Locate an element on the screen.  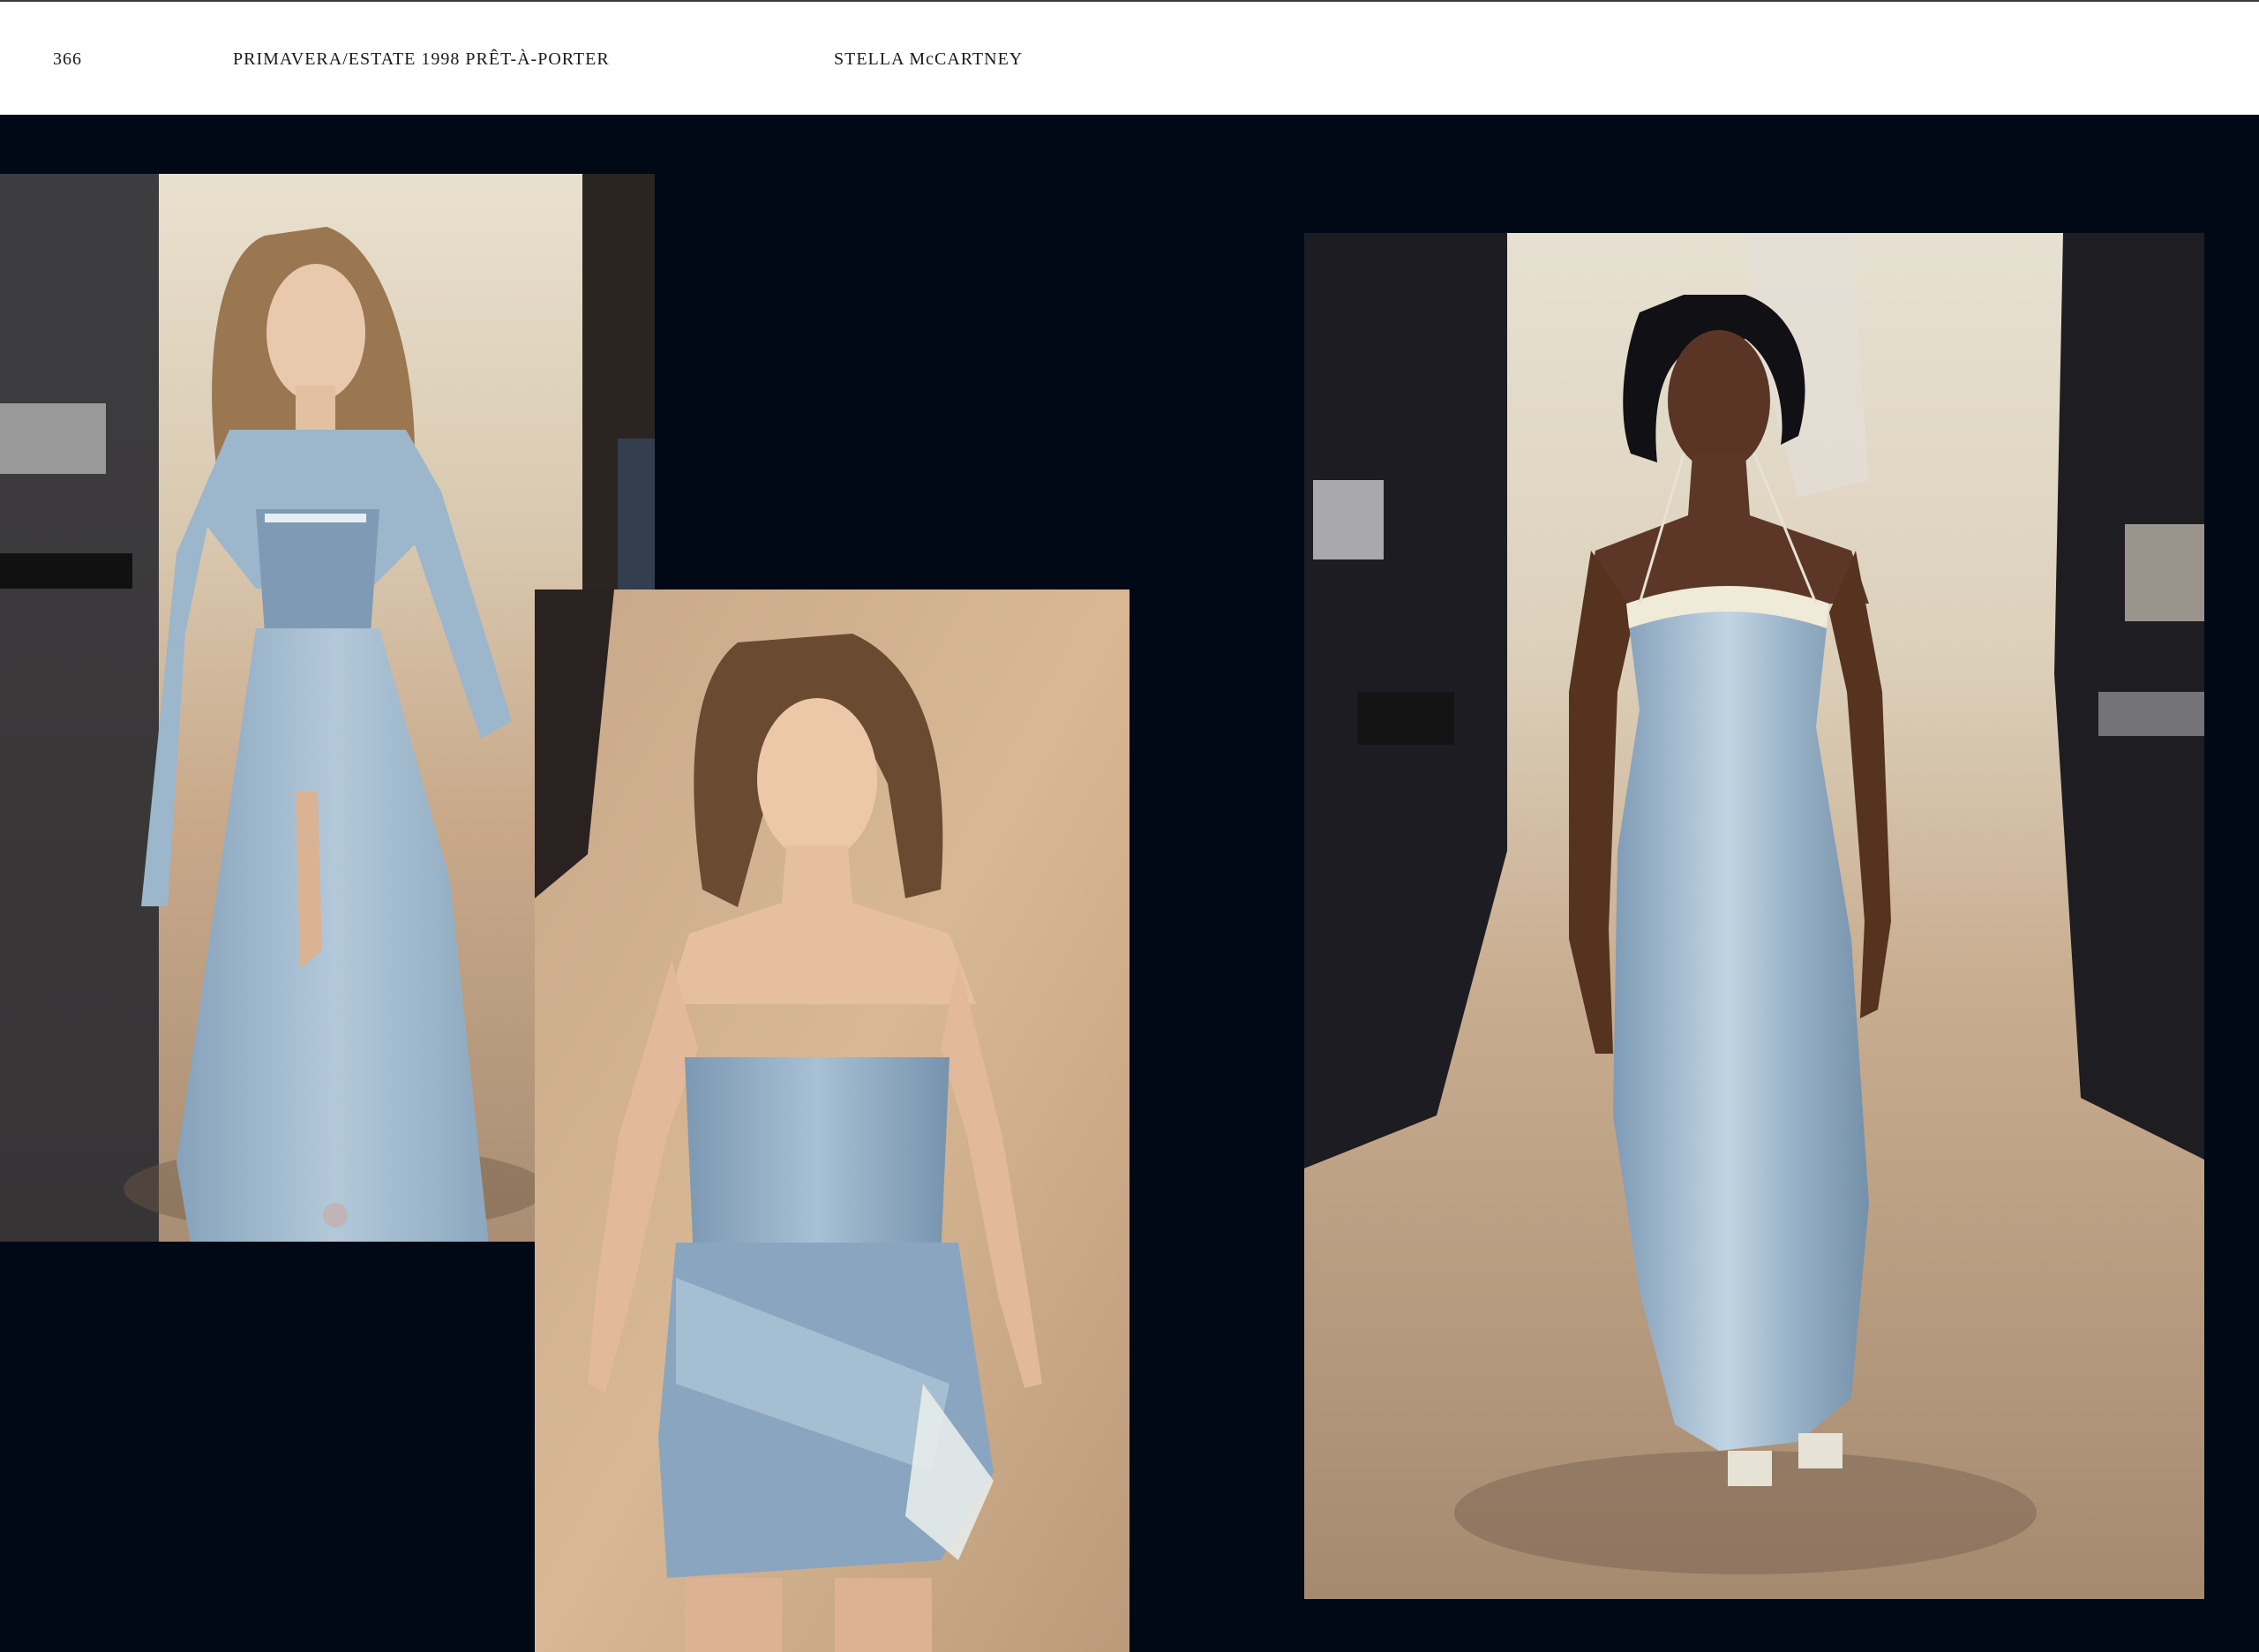
page-number: 366 is located at coordinates (67, 59).